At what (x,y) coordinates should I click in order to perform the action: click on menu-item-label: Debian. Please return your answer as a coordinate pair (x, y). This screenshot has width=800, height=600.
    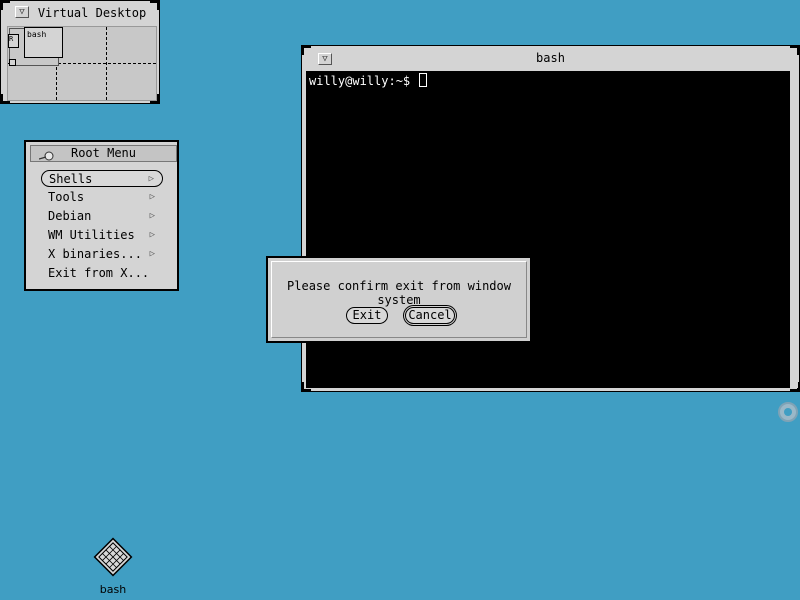
    Looking at the image, I should click on (70, 216).